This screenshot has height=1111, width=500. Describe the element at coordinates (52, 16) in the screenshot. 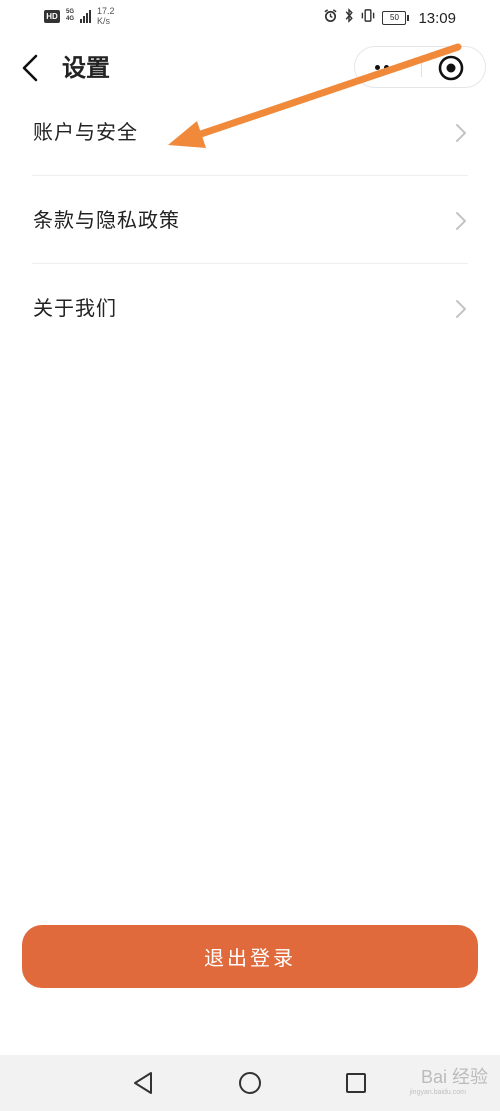

I see `hd-badge: HD` at that location.